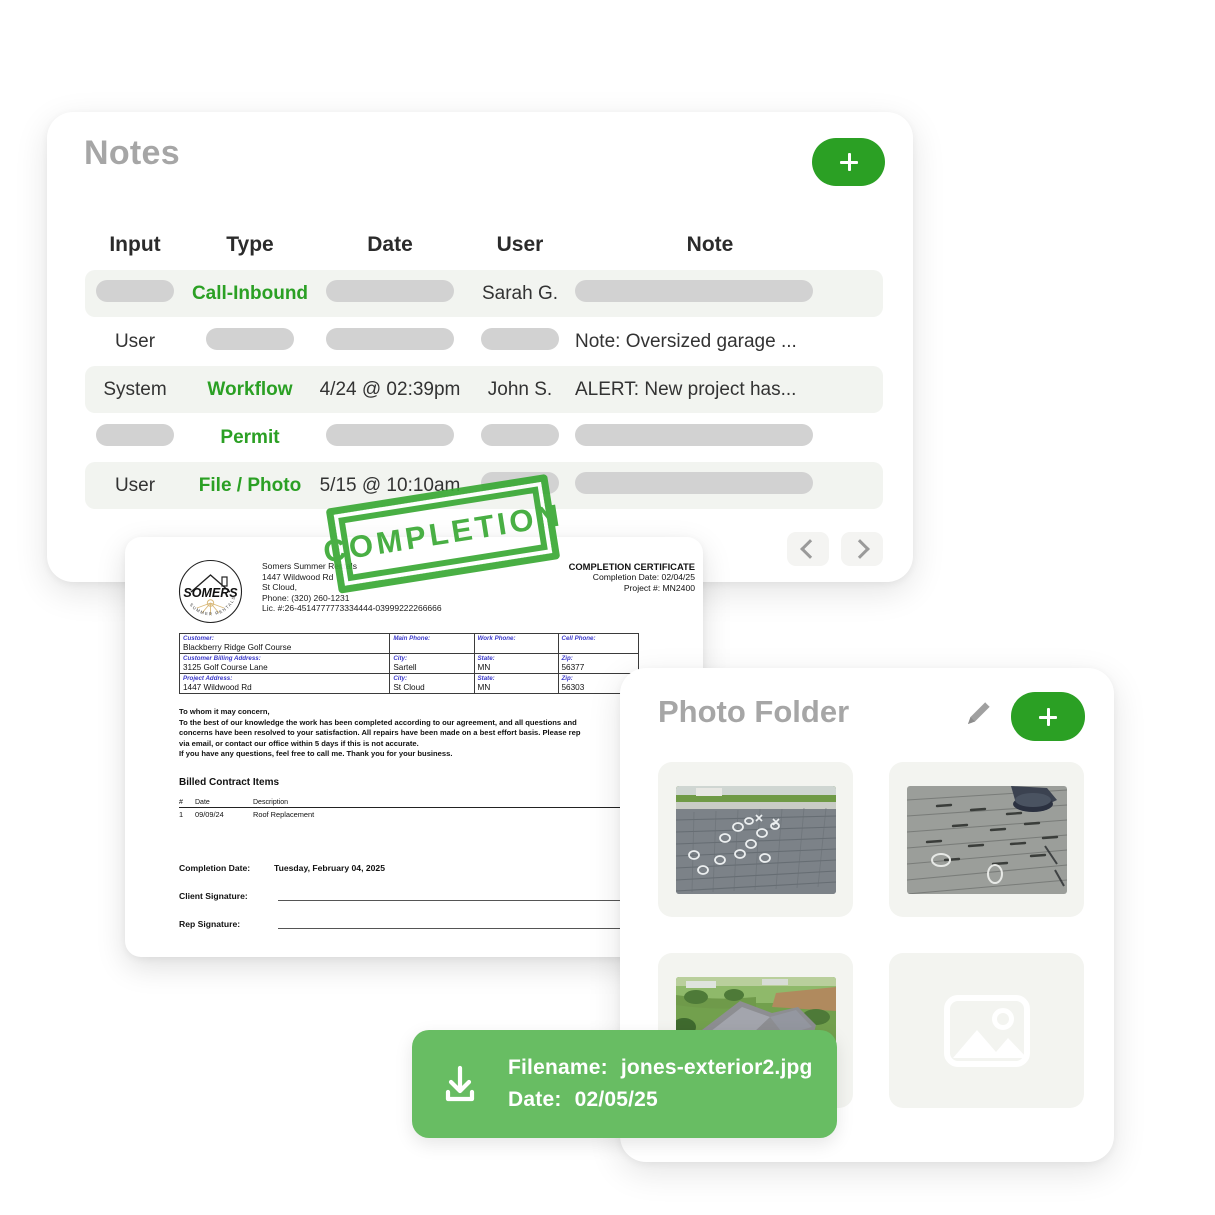  Describe the element at coordinates (250, 244) in the screenshot. I see `column-header-type: Type` at that location.